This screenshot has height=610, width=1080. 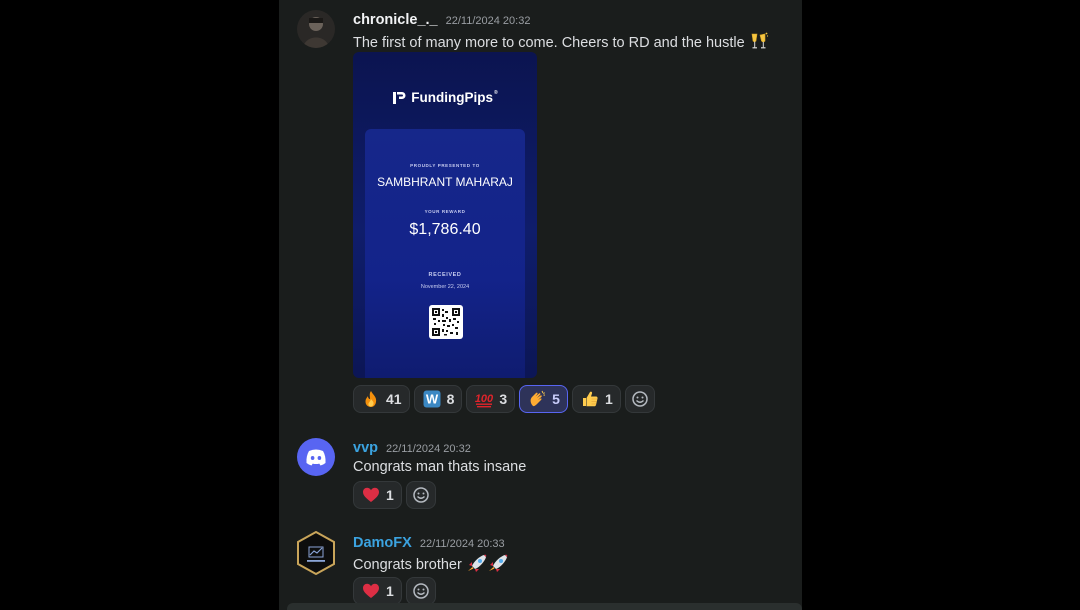 I want to click on hundred-points-icon: 100, so click(x=484, y=399).